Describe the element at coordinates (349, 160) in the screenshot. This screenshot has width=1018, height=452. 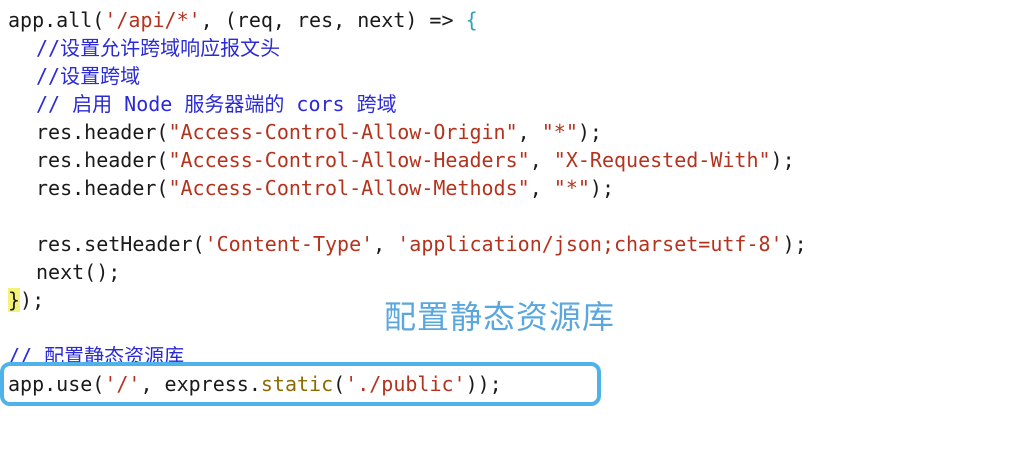
I see `code-string: "Access-Control-Allow-Headers"` at that location.